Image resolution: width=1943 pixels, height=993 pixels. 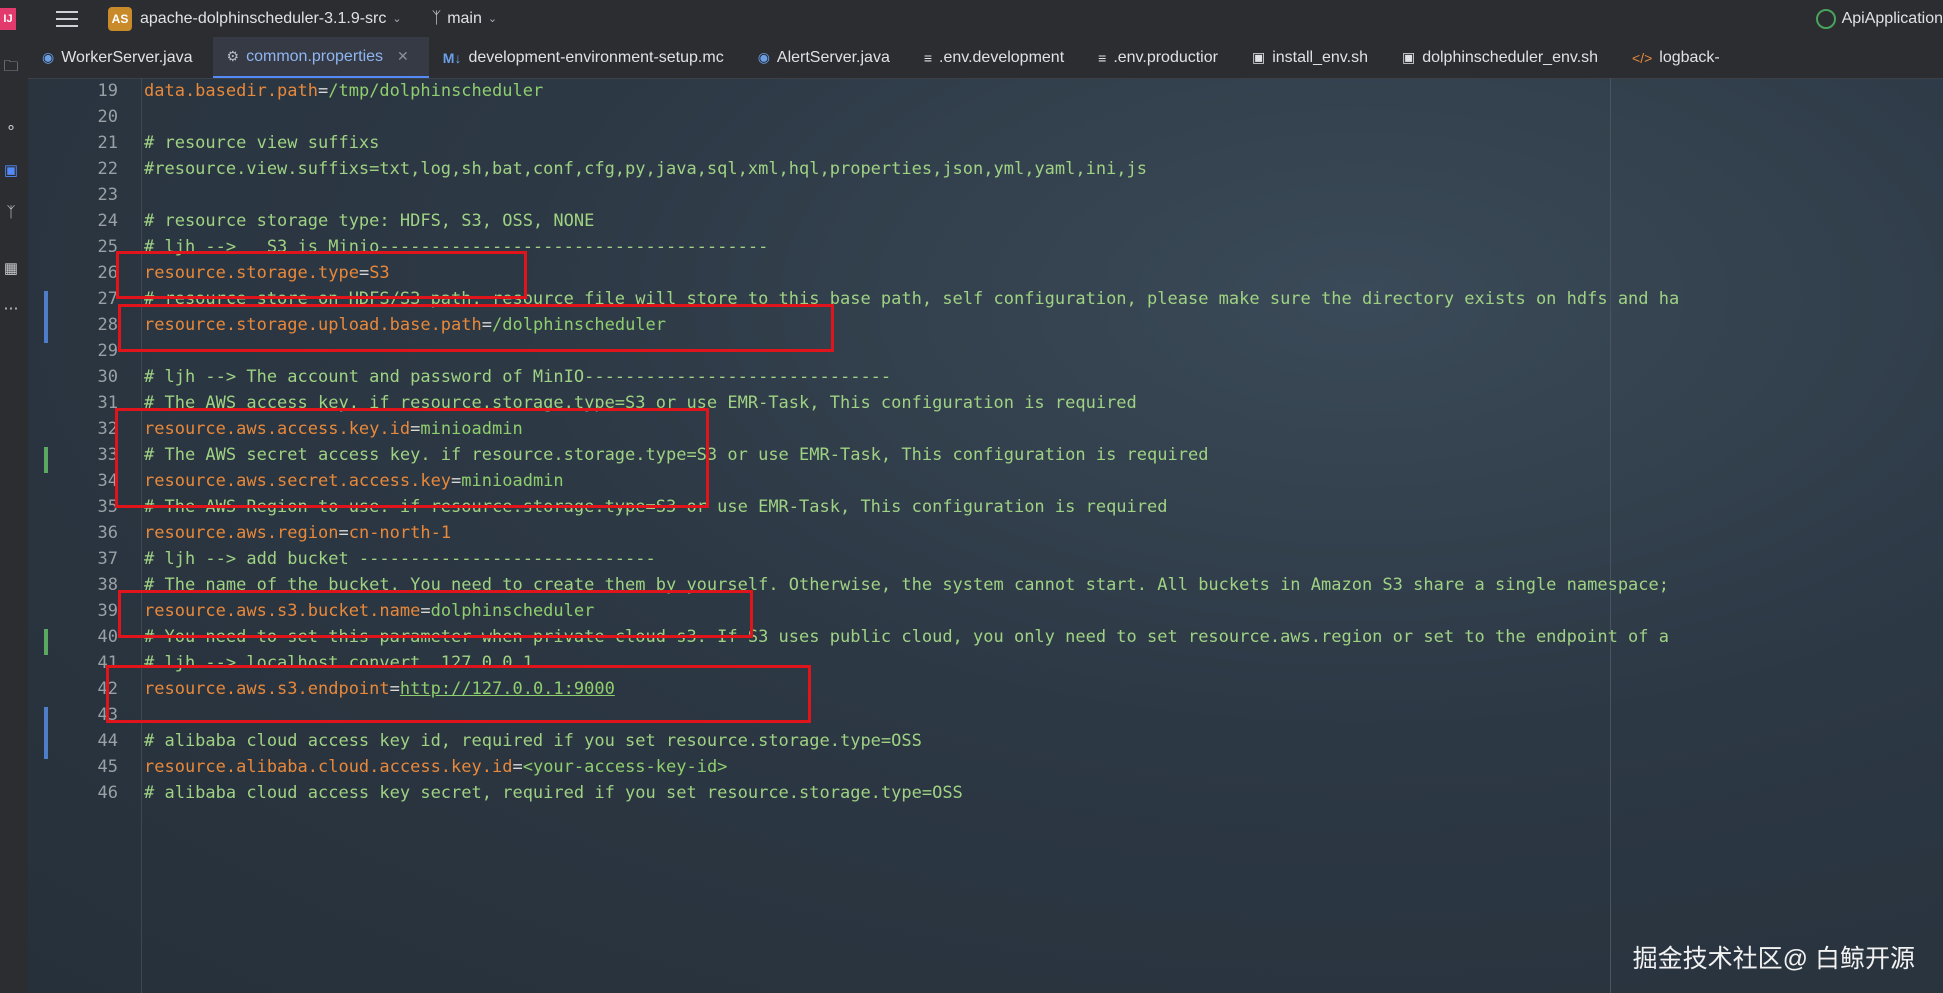 I want to click on line-number: 34, so click(x=107, y=481).